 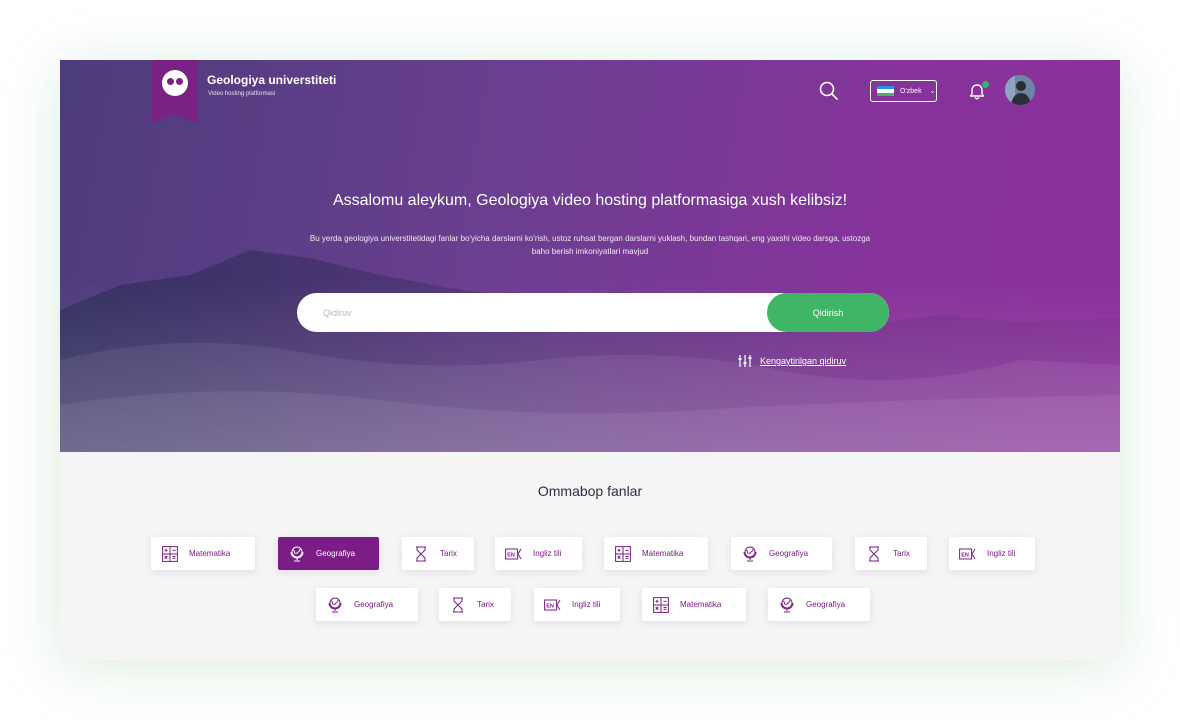 What do you see at coordinates (242, 94) in the screenshot?
I see `brand-subtitle: Video hosting platformasi` at bounding box center [242, 94].